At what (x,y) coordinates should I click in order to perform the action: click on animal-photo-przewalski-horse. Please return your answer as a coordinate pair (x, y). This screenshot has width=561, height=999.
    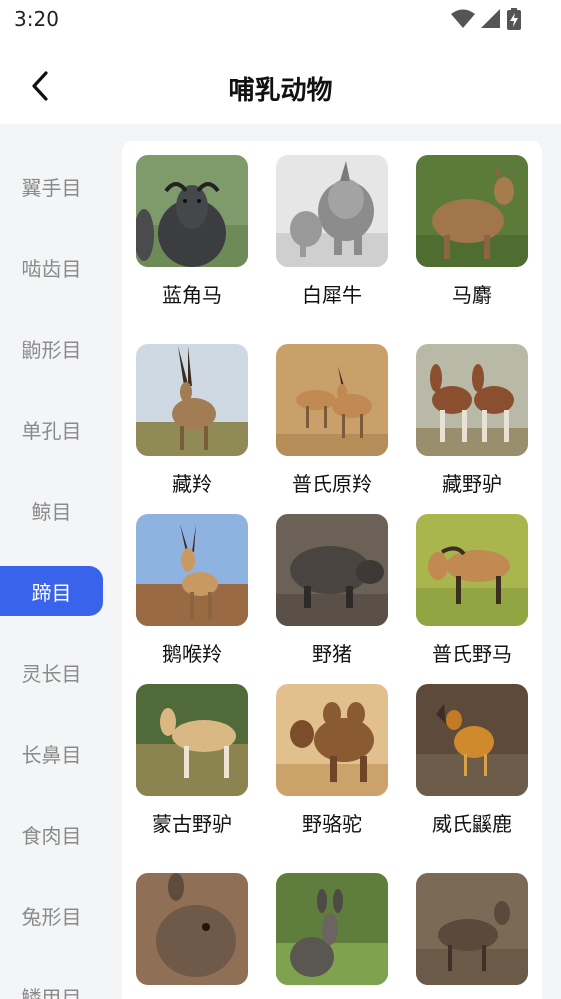
    Looking at the image, I should click on (472, 570).